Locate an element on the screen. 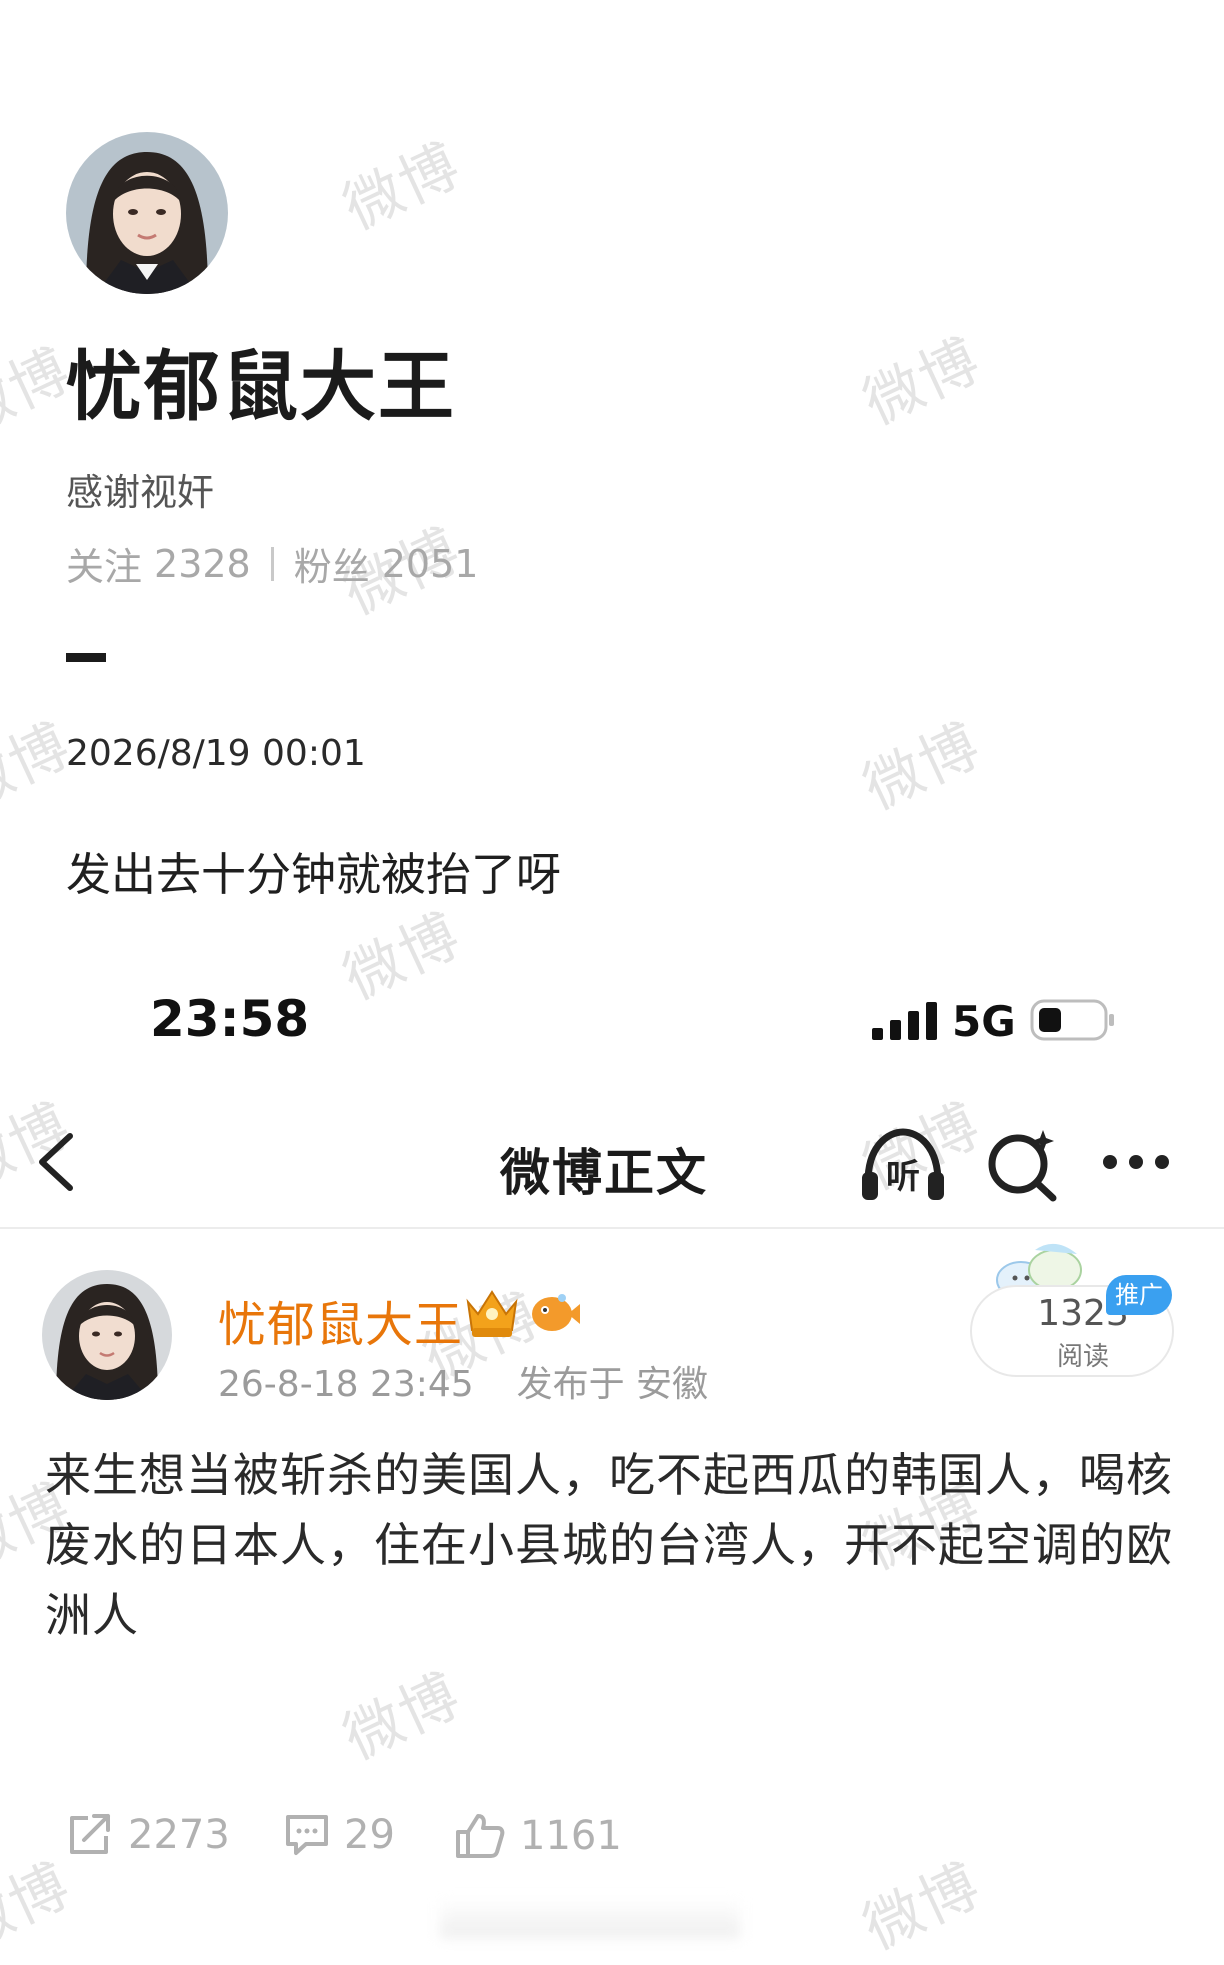 This screenshot has width=1224, height=1965. repost-icon is located at coordinates (90, 1834).